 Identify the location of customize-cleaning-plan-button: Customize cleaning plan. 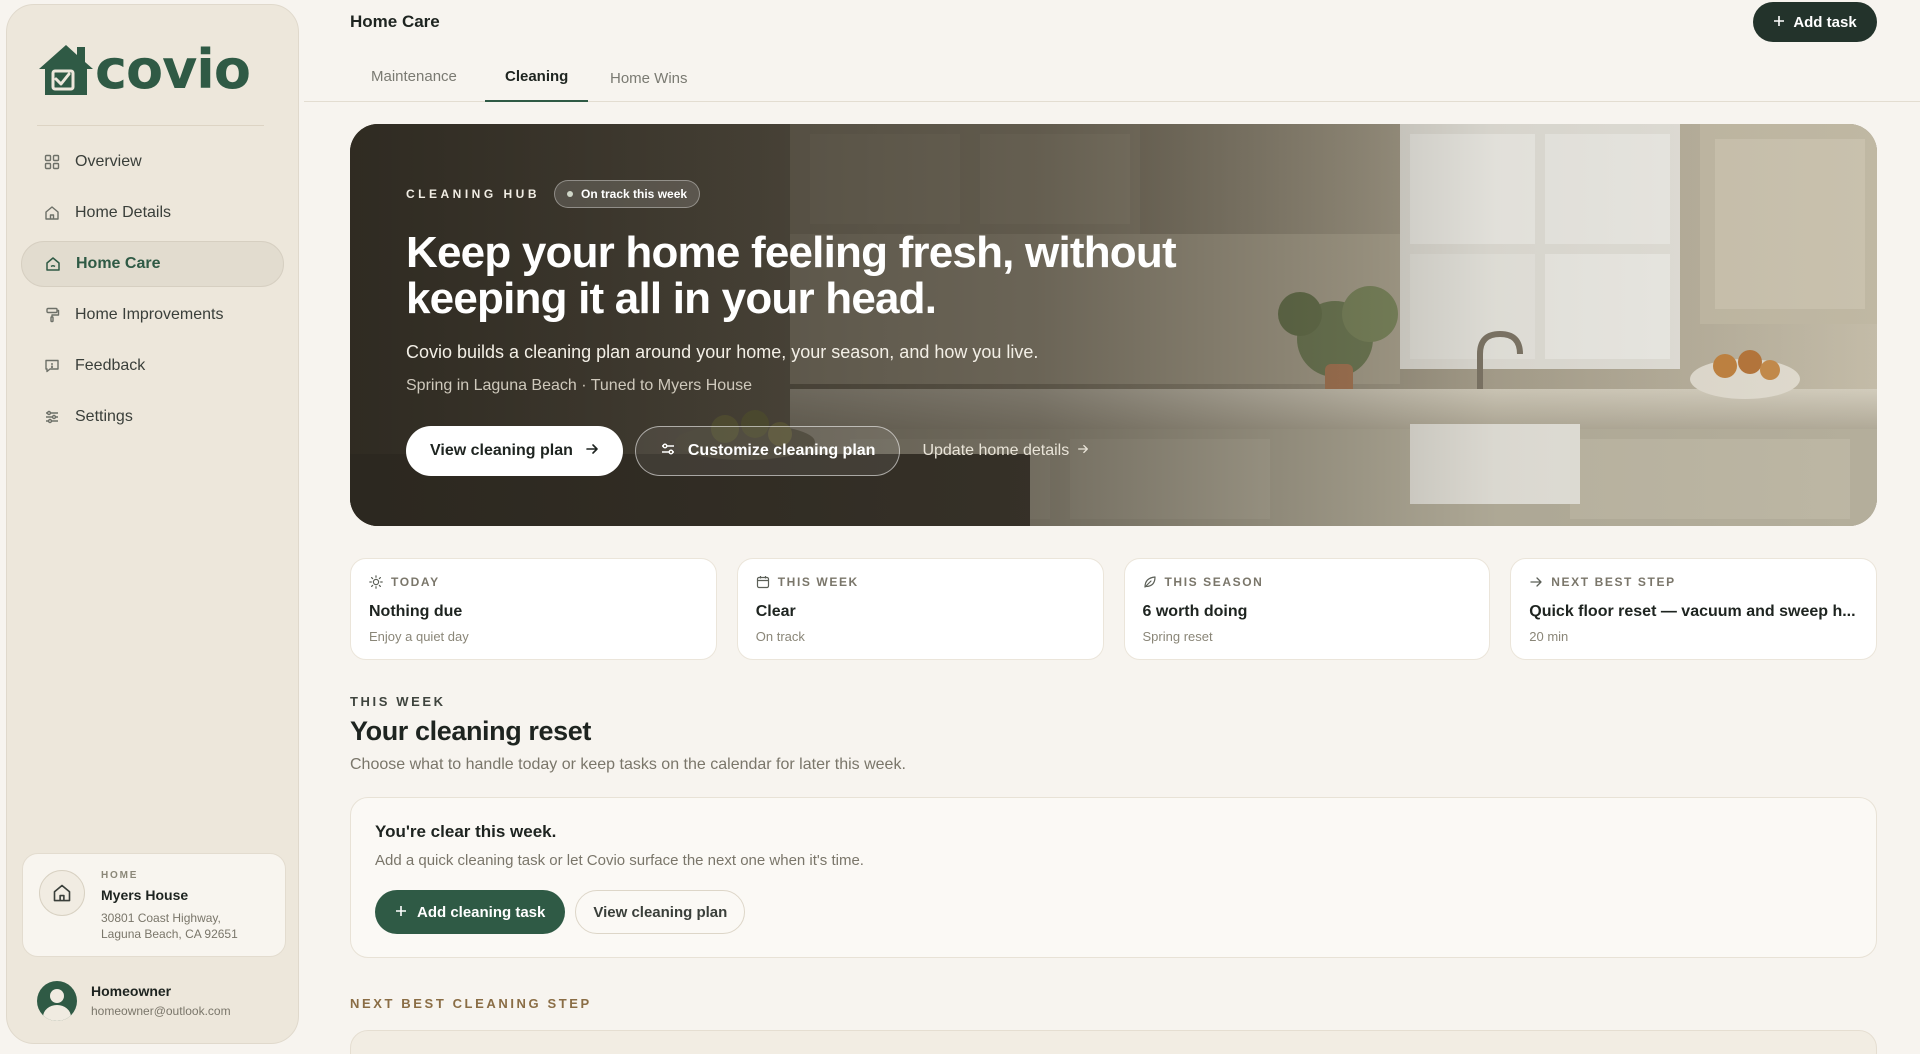
(767, 451).